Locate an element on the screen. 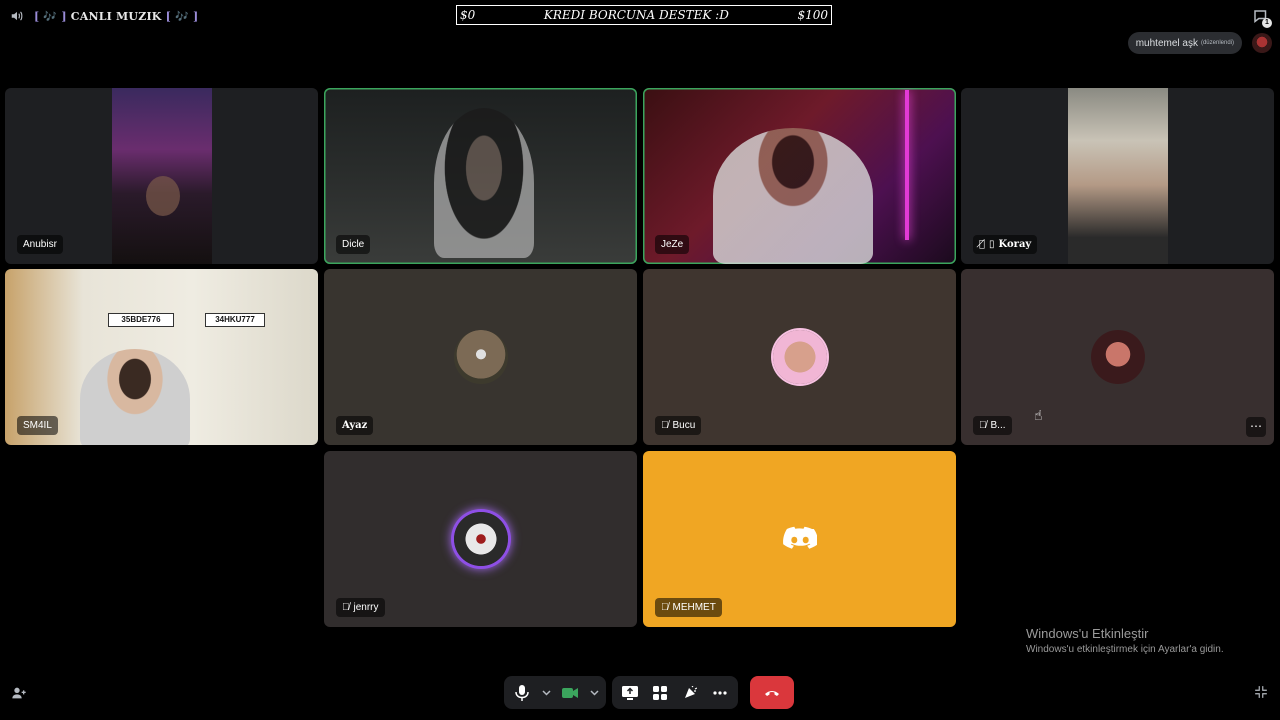 The width and height of the screenshot is (1280, 720). participant-label: Dicle is located at coordinates (353, 244).